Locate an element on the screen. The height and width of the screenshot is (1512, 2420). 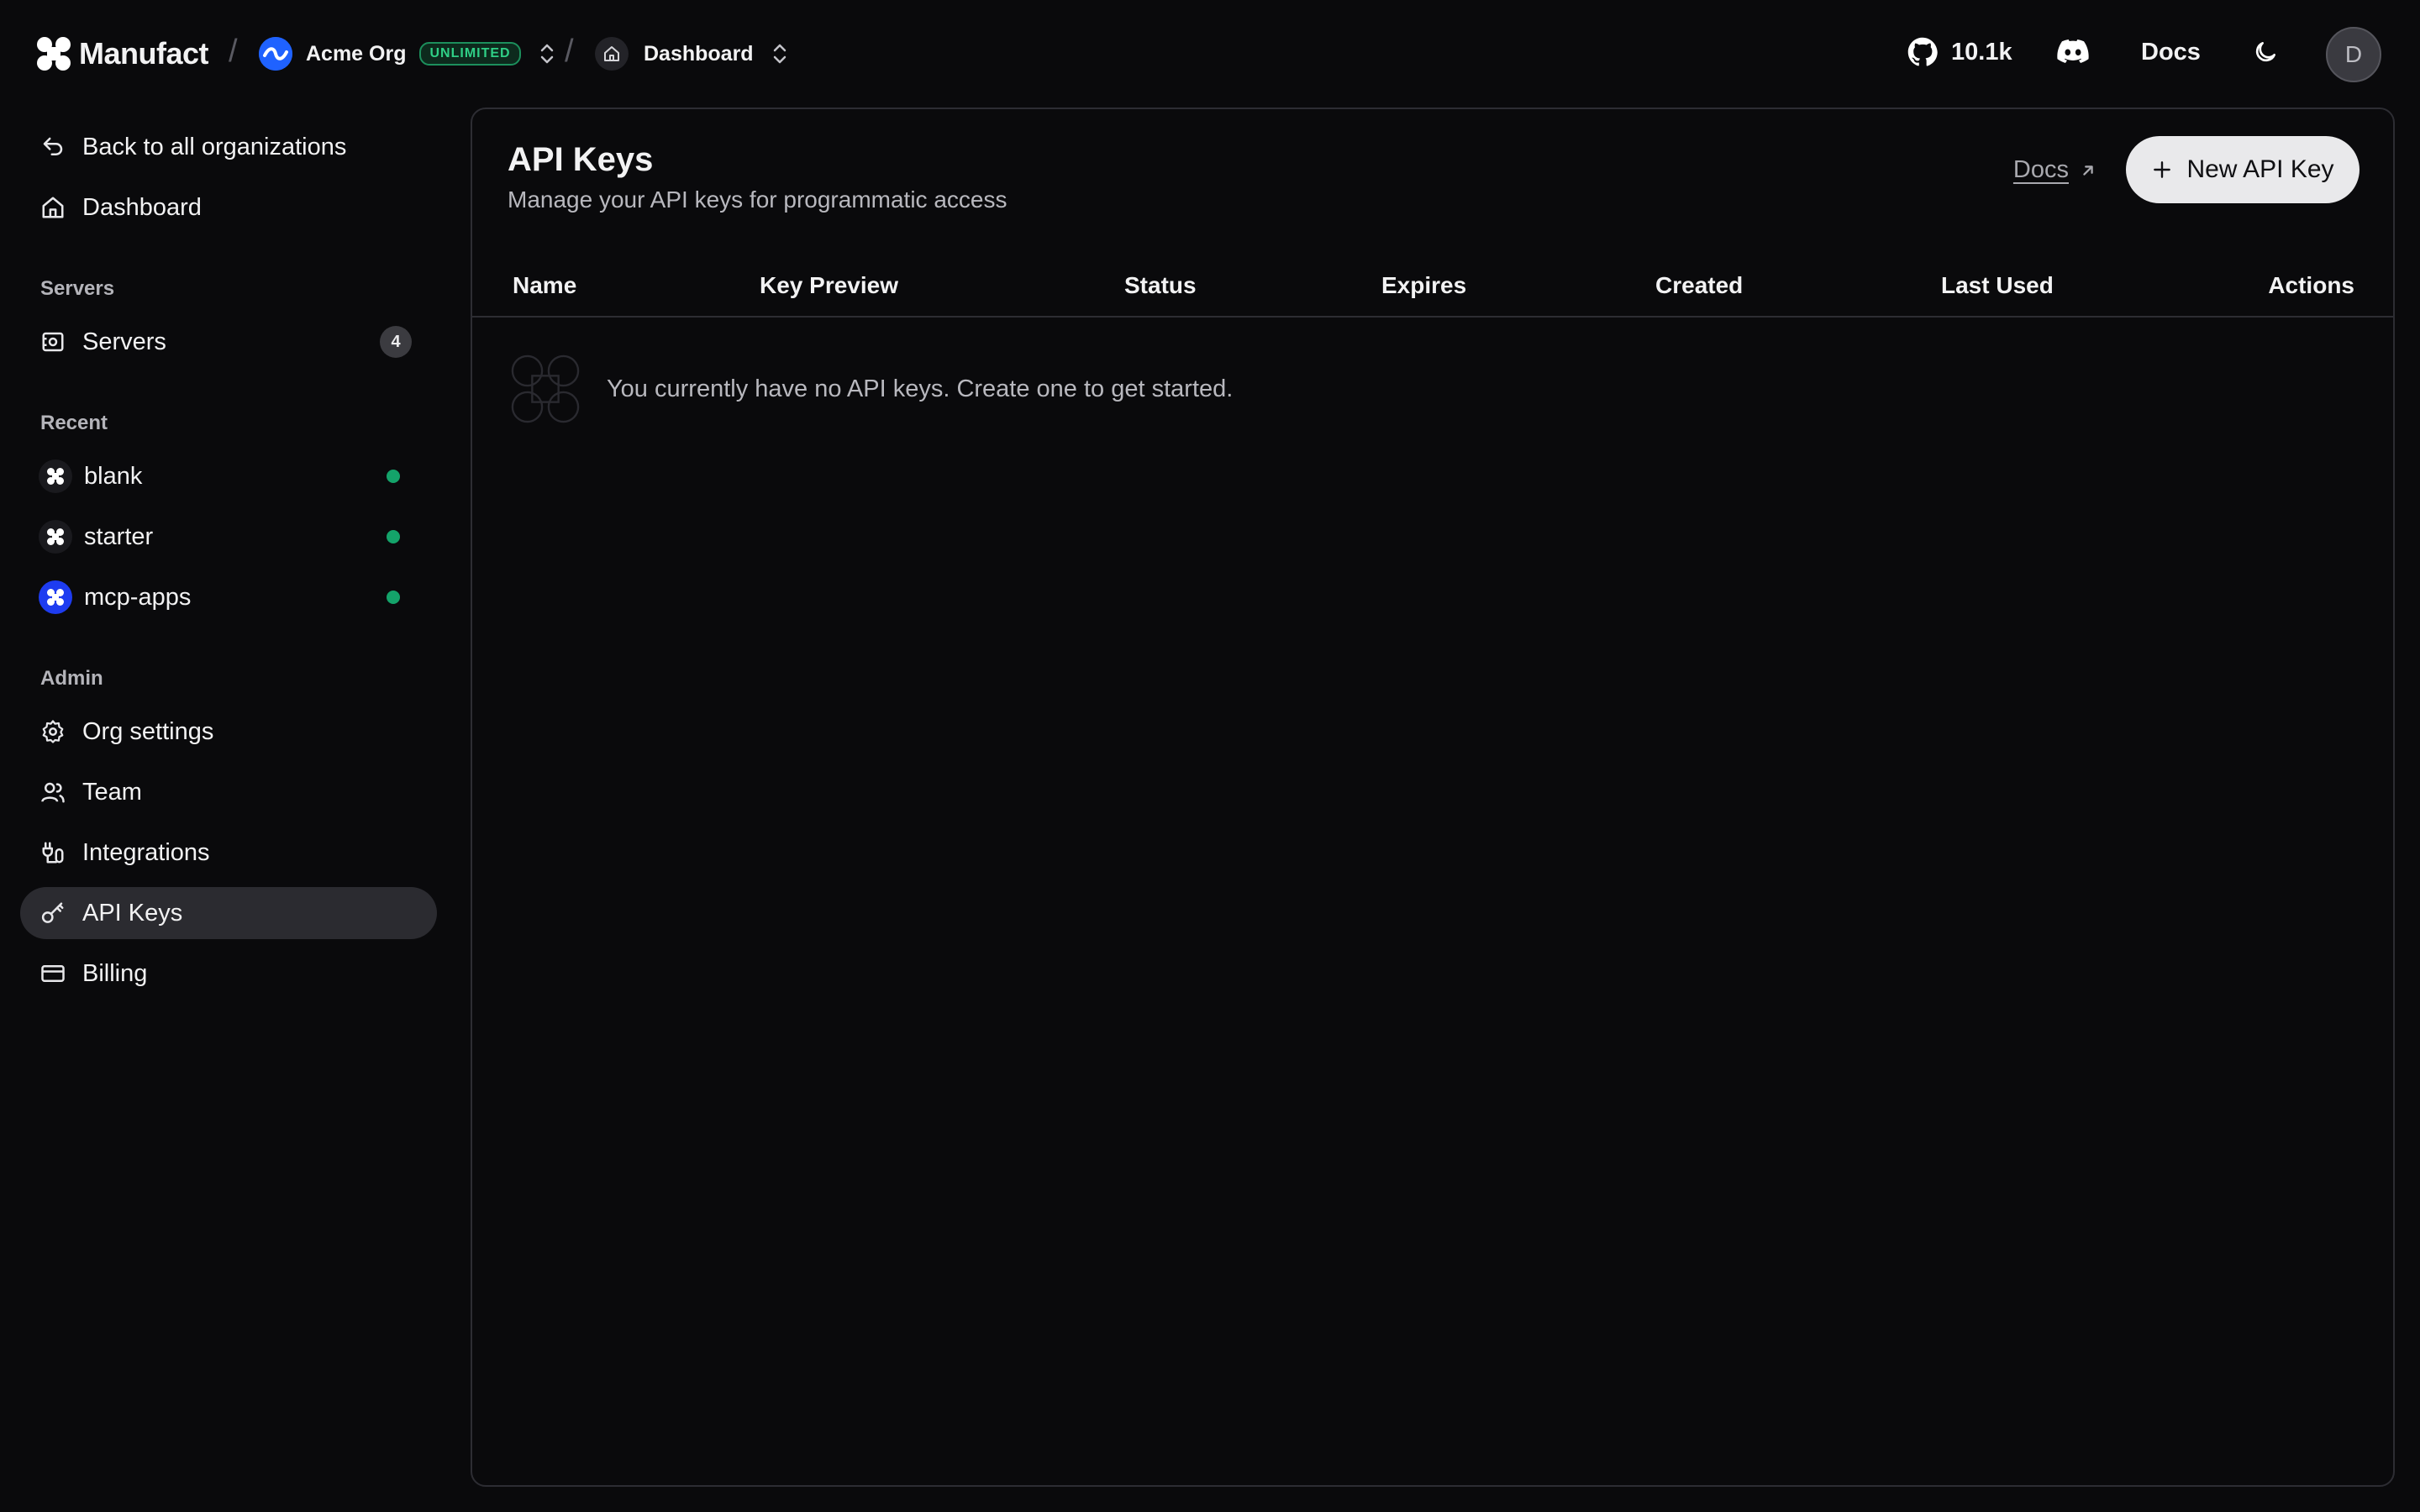
discord-icon is located at coordinates (2073, 51).